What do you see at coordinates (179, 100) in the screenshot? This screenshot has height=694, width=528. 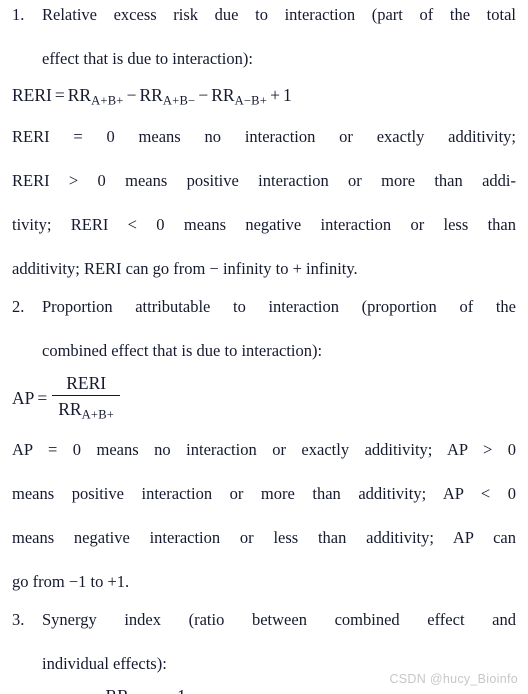 I see `formula-reri-term2-sub: A+B−` at bounding box center [179, 100].